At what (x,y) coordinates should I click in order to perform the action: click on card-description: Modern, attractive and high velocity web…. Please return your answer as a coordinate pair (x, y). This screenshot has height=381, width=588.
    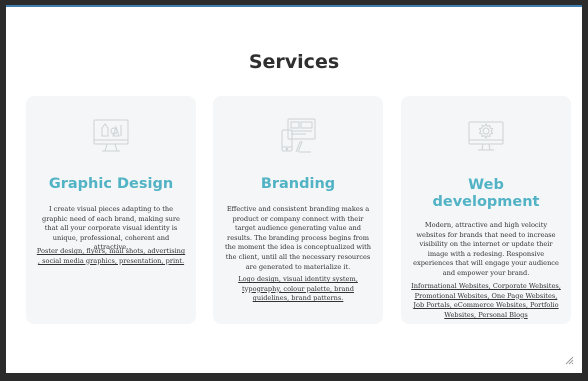
    Looking at the image, I should click on (486, 249).